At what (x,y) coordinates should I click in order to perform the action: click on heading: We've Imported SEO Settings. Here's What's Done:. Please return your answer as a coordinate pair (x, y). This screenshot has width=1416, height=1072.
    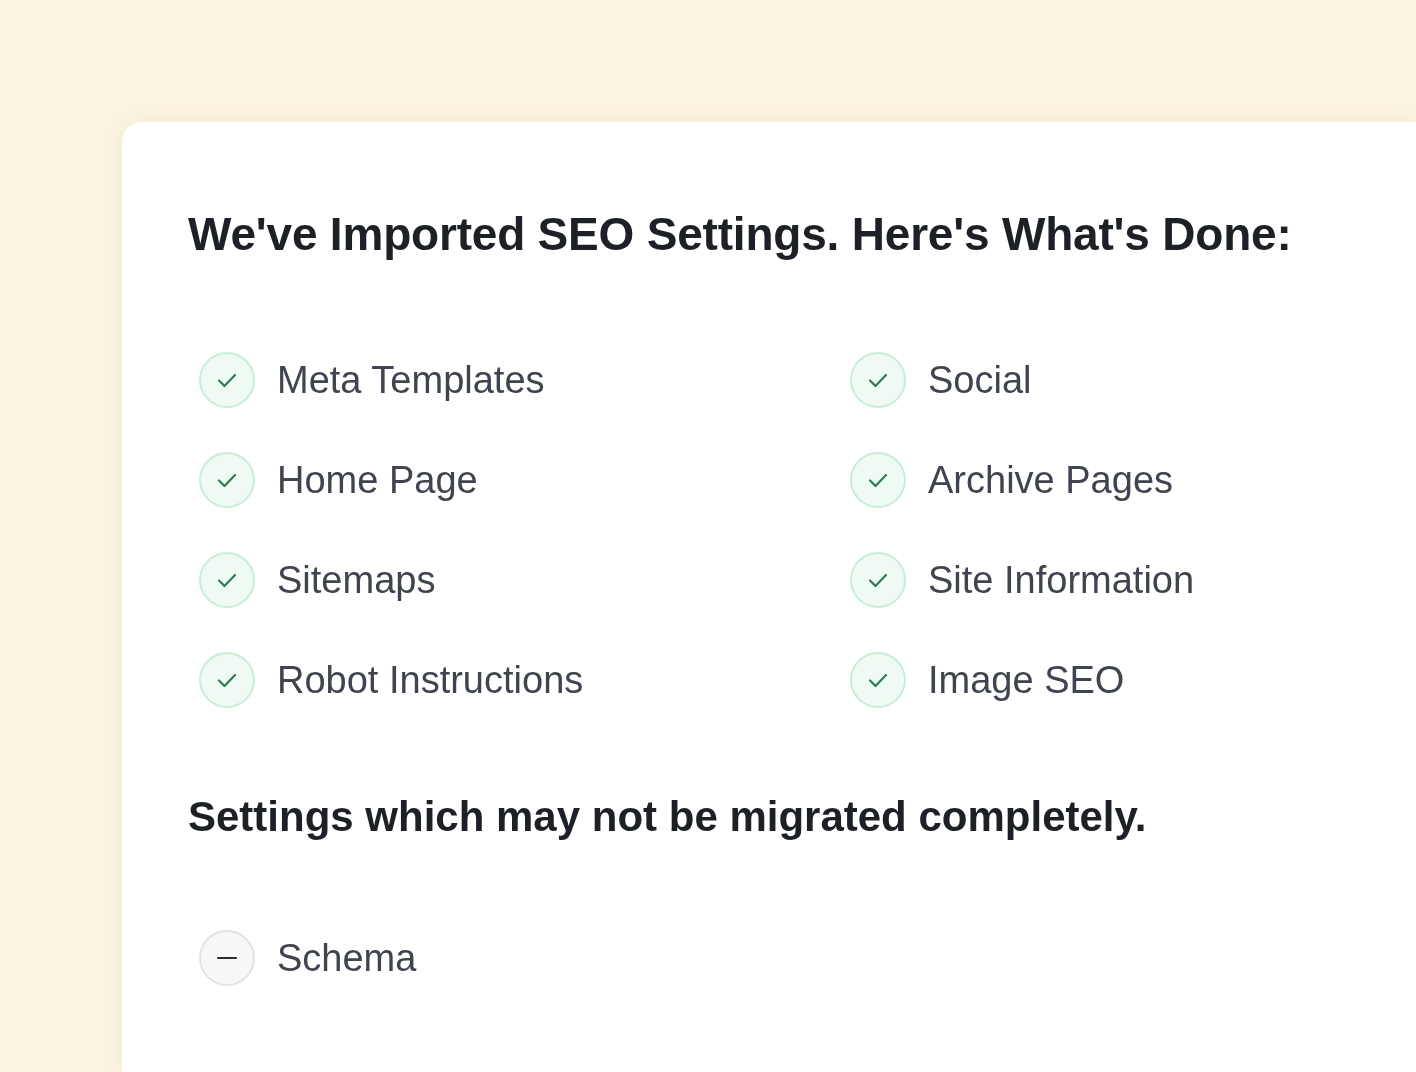
    Looking at the image, I should click on (740, 234).